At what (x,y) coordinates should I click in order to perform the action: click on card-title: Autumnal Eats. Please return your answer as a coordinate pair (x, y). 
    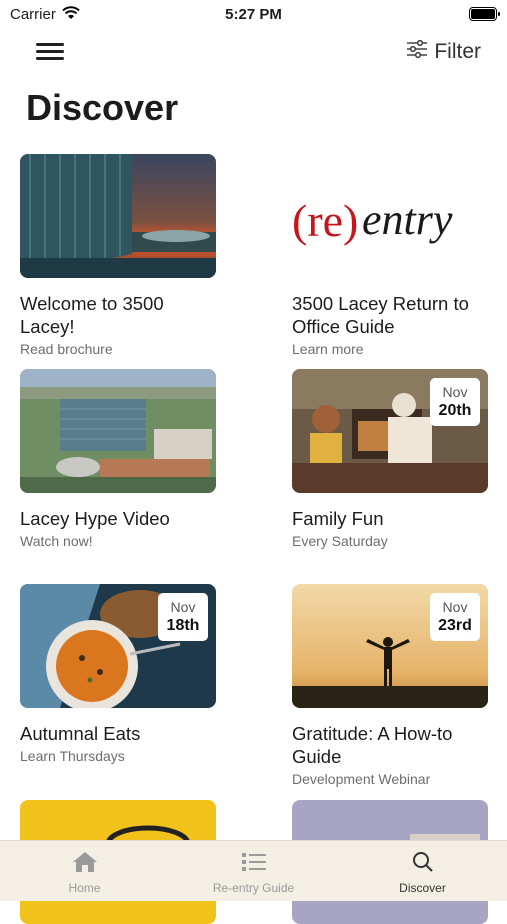
    Looking at the image, I should click on (80, 733).